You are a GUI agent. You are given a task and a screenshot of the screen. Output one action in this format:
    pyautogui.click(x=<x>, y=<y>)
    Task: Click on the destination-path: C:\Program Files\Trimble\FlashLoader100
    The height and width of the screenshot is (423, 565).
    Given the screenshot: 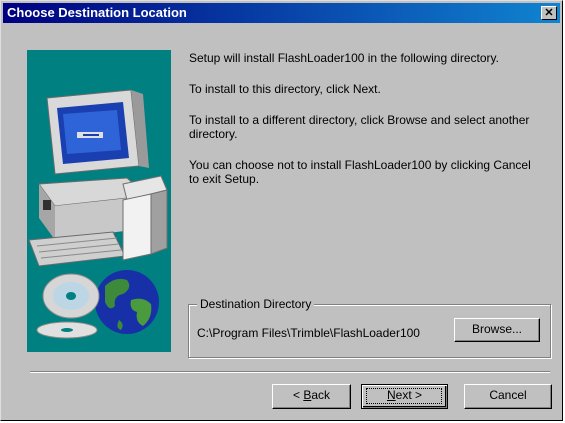 What is the action you would take?
    pyautogui.click(x=308, y=333)
    